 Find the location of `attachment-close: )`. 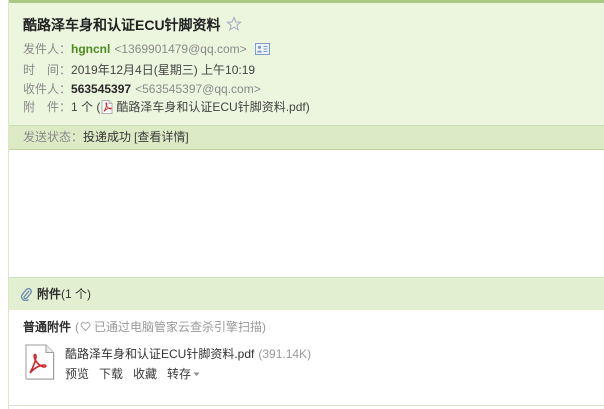

attachment-close: ) is located at coordinates (307, 107).